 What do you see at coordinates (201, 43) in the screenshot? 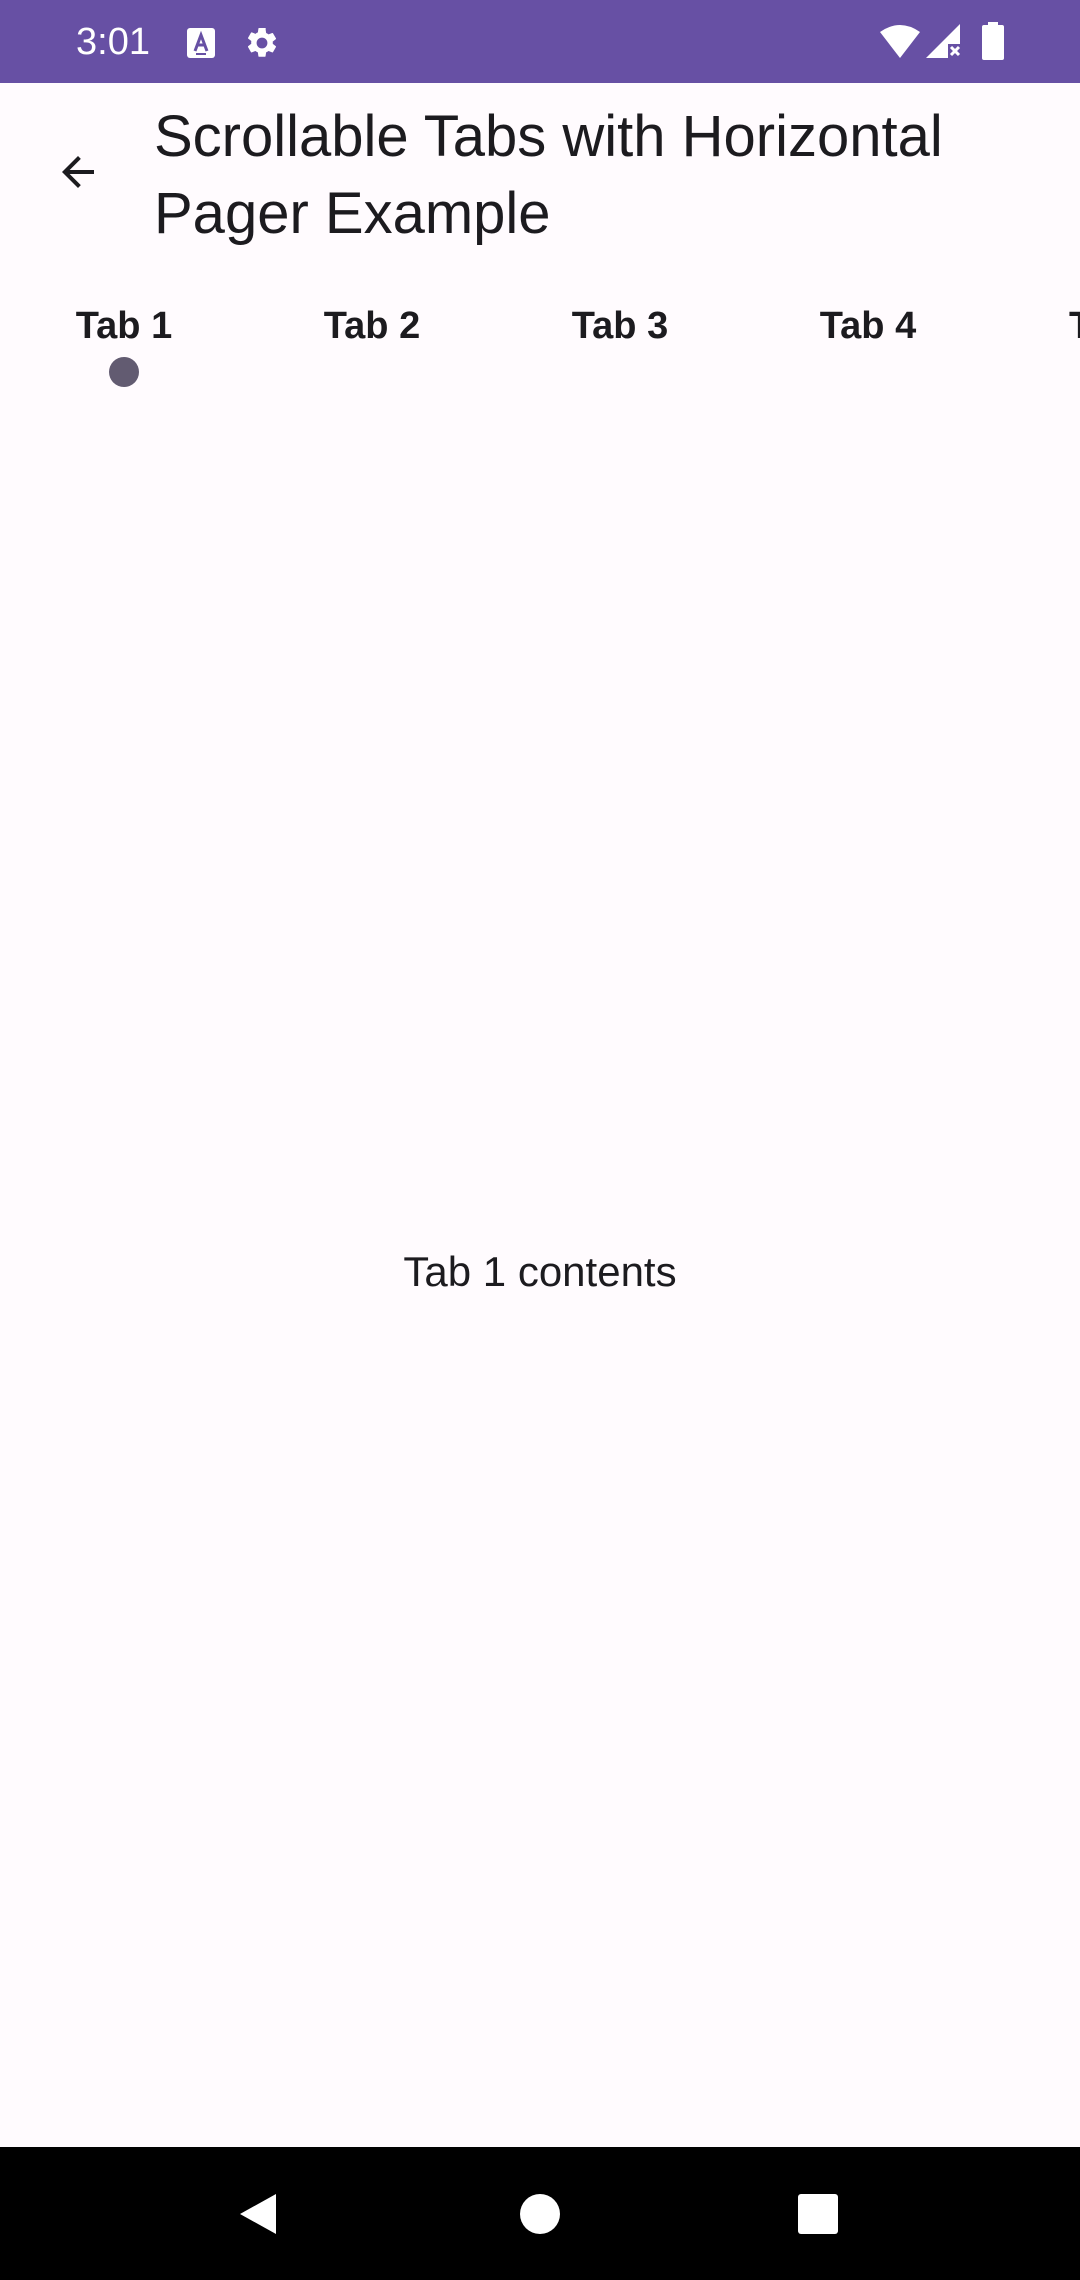
I see `a11y-text-icon` at bounding box center [201, 43].